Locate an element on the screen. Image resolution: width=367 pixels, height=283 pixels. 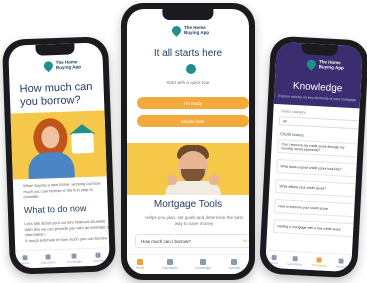
category-select: All ⌄ is located at coordinates (320, 123).